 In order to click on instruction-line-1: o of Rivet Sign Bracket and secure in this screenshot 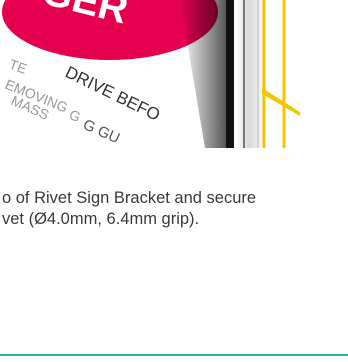, I will do `click(129, 198)`.